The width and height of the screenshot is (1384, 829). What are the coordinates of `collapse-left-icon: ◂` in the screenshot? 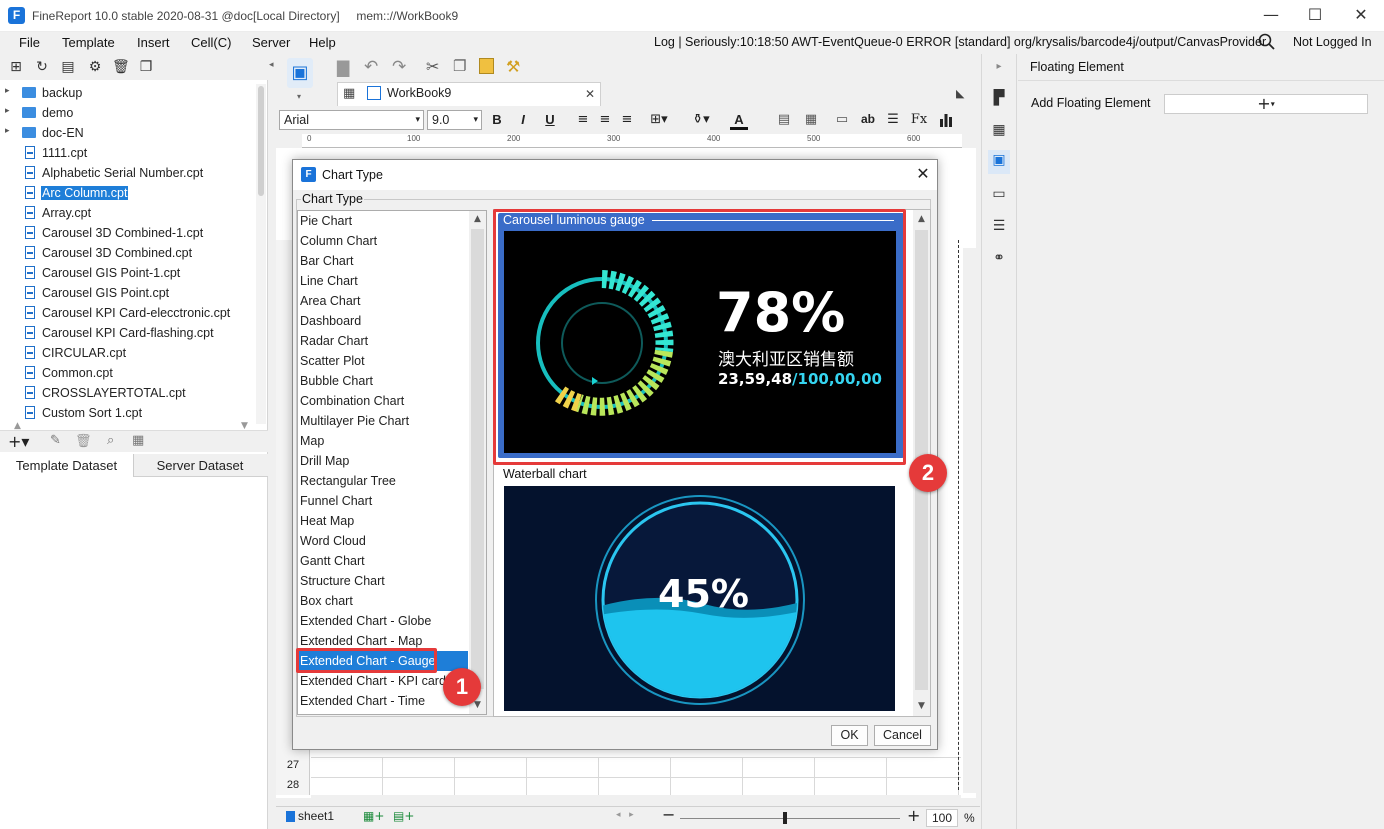 It's located at (271, 65).